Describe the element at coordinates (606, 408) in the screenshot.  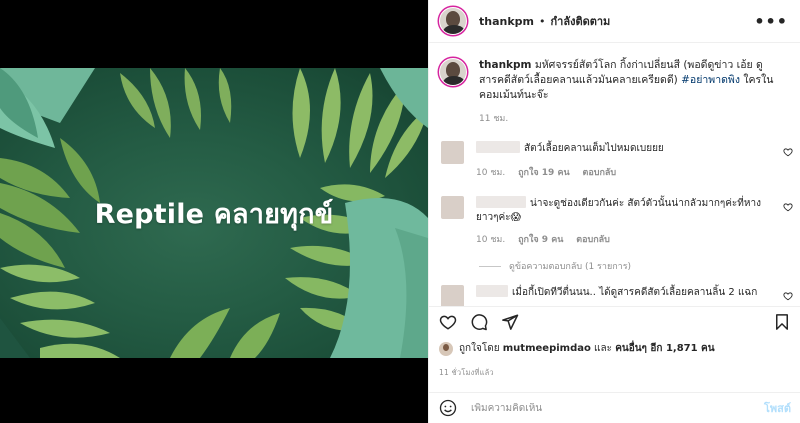
I see `comment-input` at that location.